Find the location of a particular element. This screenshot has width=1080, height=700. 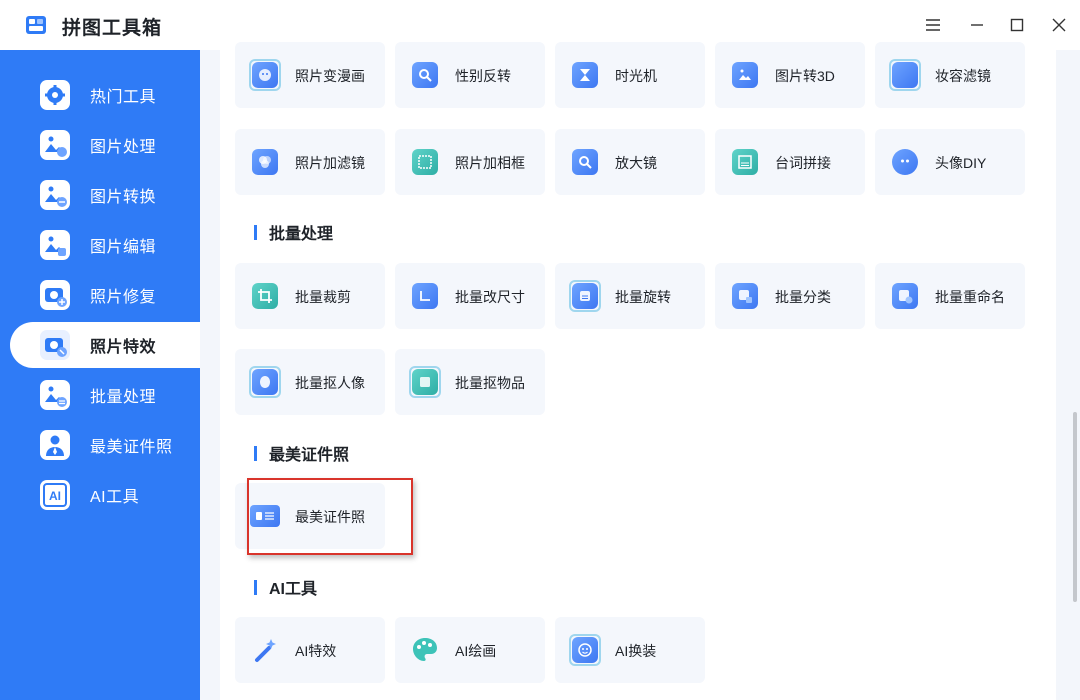

palette-icon is located at coordinates (425, 650).